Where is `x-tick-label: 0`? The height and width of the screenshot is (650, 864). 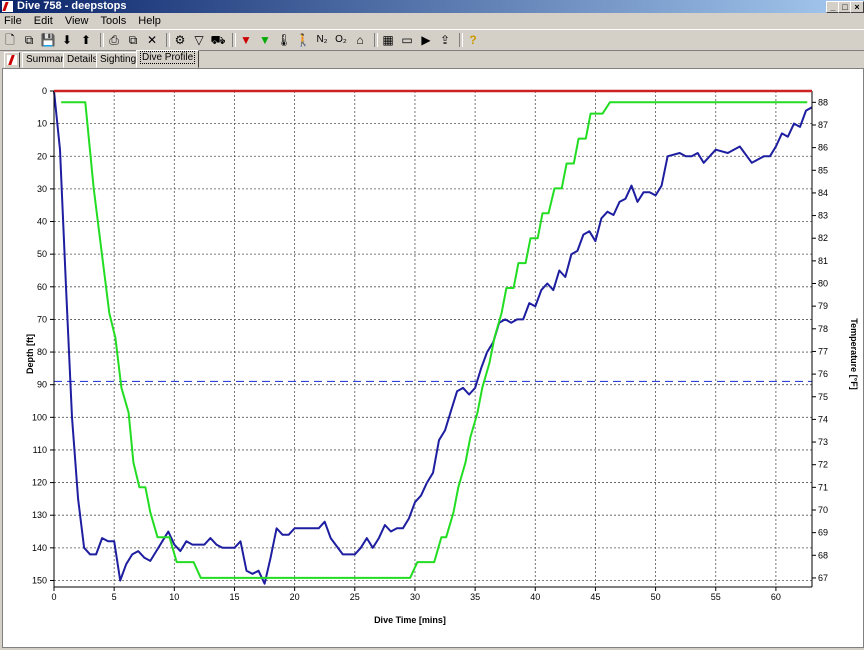
x-tick-label: 0 is located at coordinates (53, 597).